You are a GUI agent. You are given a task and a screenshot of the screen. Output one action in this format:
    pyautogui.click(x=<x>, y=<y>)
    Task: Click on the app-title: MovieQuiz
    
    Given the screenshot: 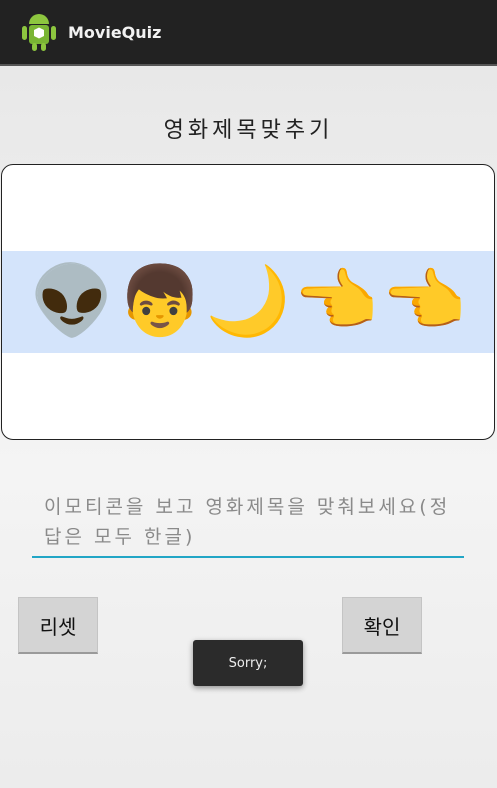 What is the action you would take?
    pyautogui.click(x=115, y=32)
    